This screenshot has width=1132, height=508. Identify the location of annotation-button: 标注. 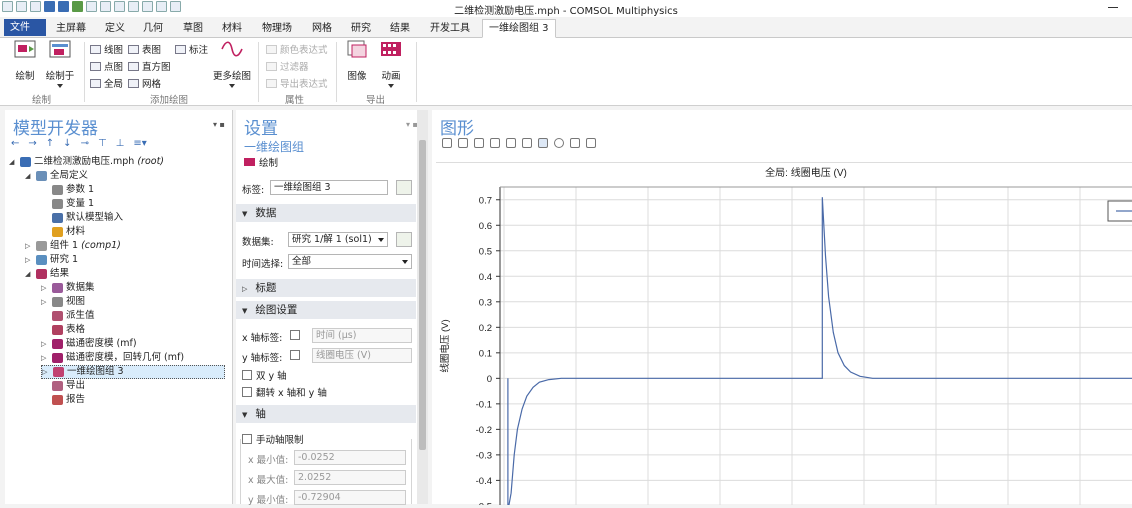
(191, 49).